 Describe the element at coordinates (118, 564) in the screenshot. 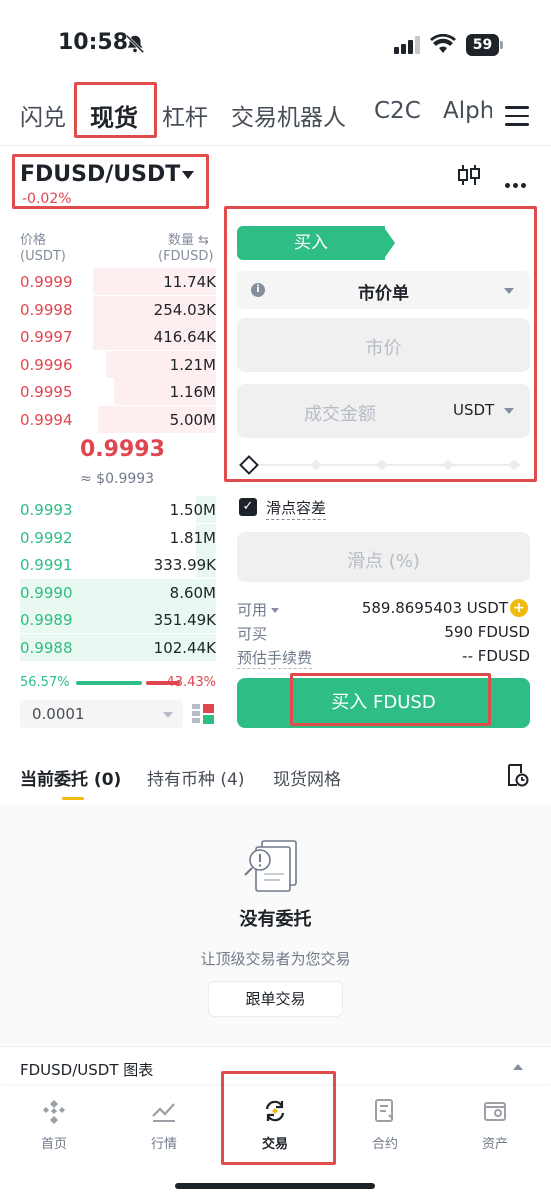

I see `bid-row: 0.9991 333.99K` at that location.